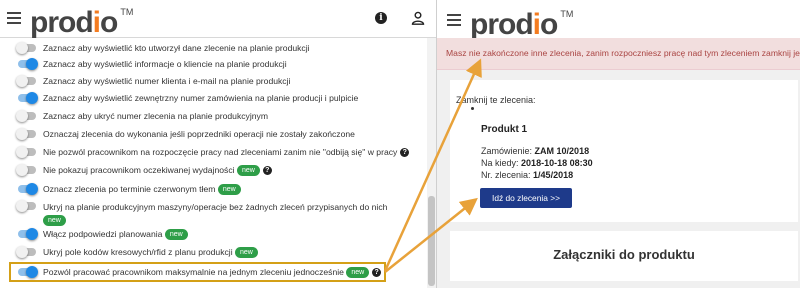 The width and height of the screenshot is (800, 288). Describe the element at coordinates (197, 272) in the screenshot. I see `highlight-frame` at that location.